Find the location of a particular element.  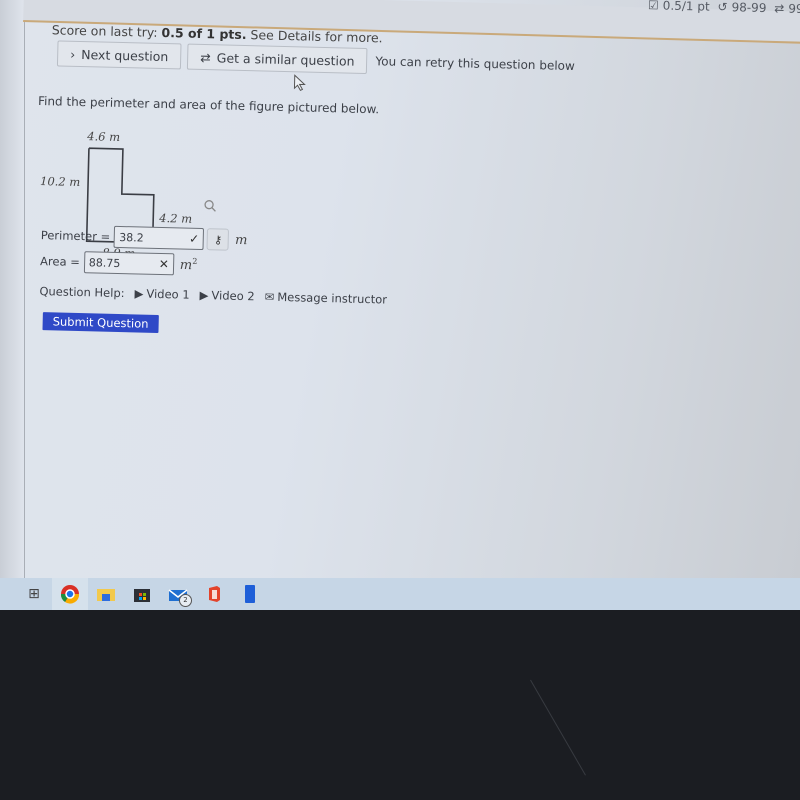

similar-question-button: ⇄ Get a similar question is located at coordinates (277, 59).